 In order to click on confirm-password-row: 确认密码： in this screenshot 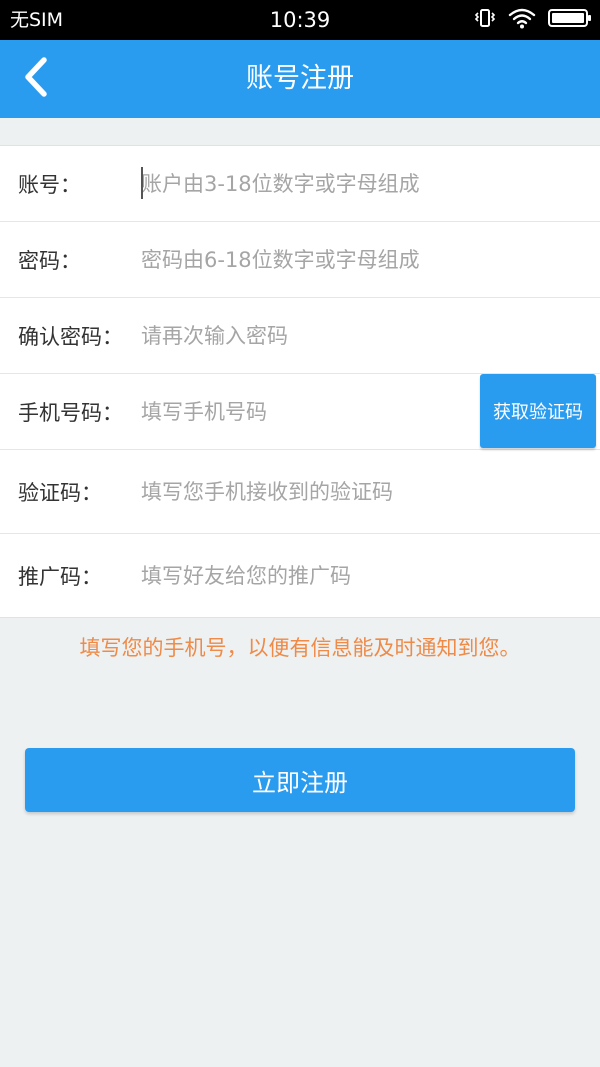, I will do `click(300, 336)`.